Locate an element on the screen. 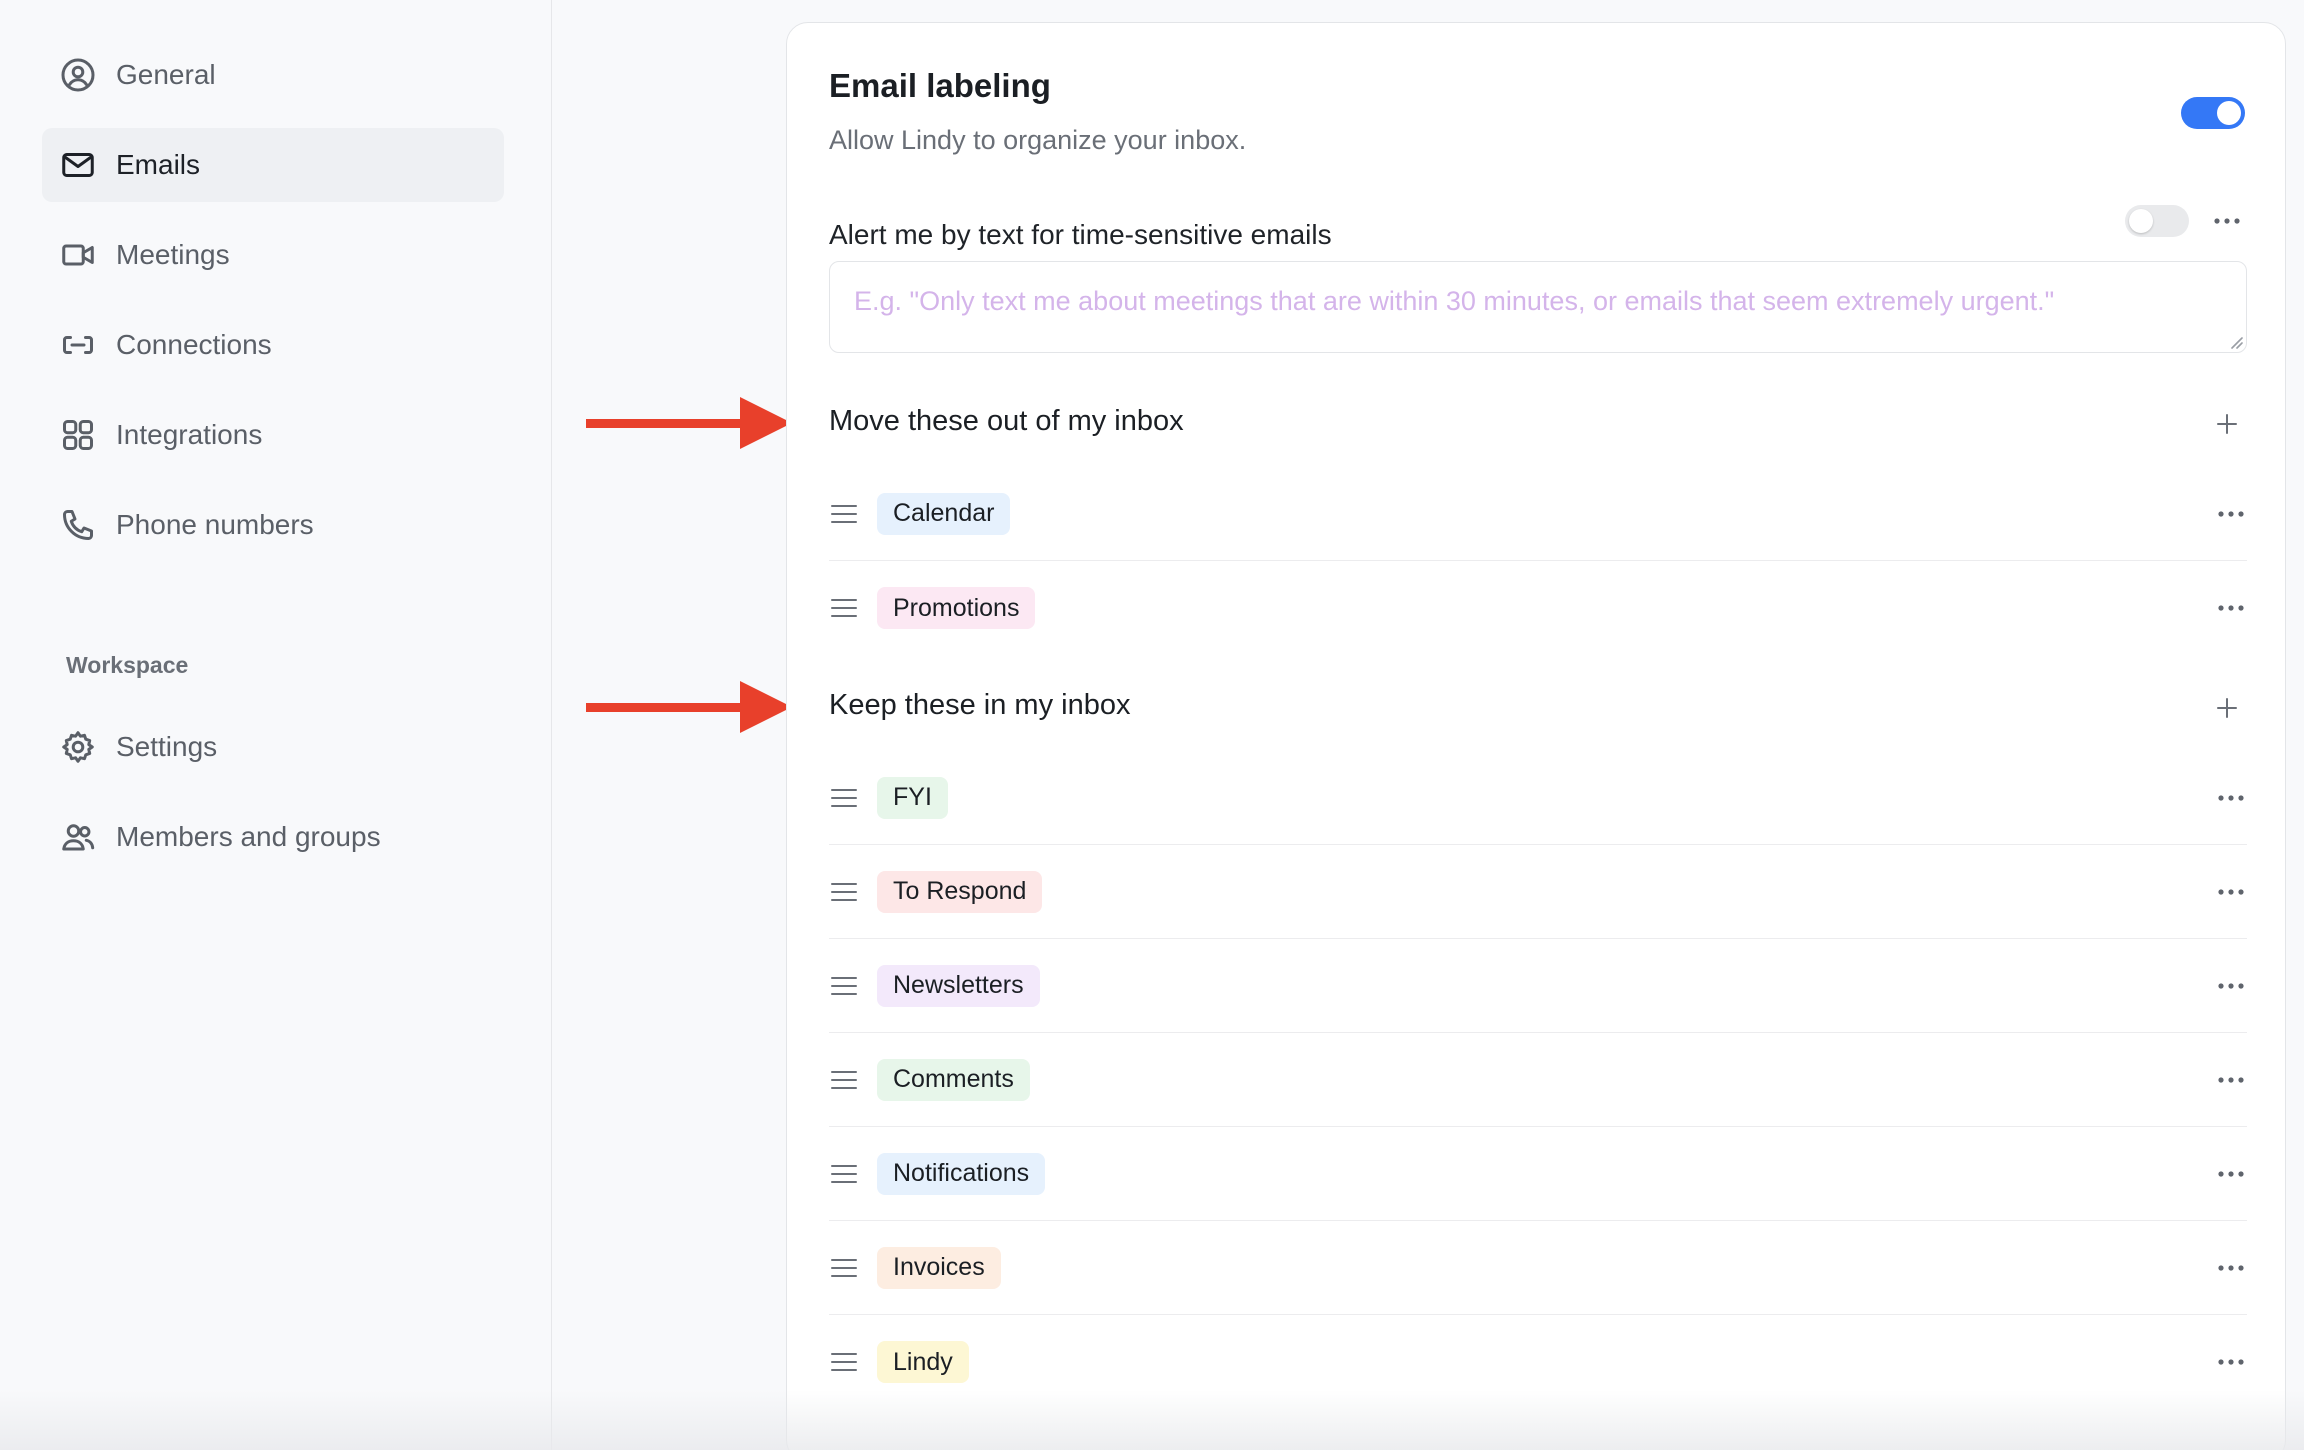  label-chip: Calendar is located at coordinates (944, 513).